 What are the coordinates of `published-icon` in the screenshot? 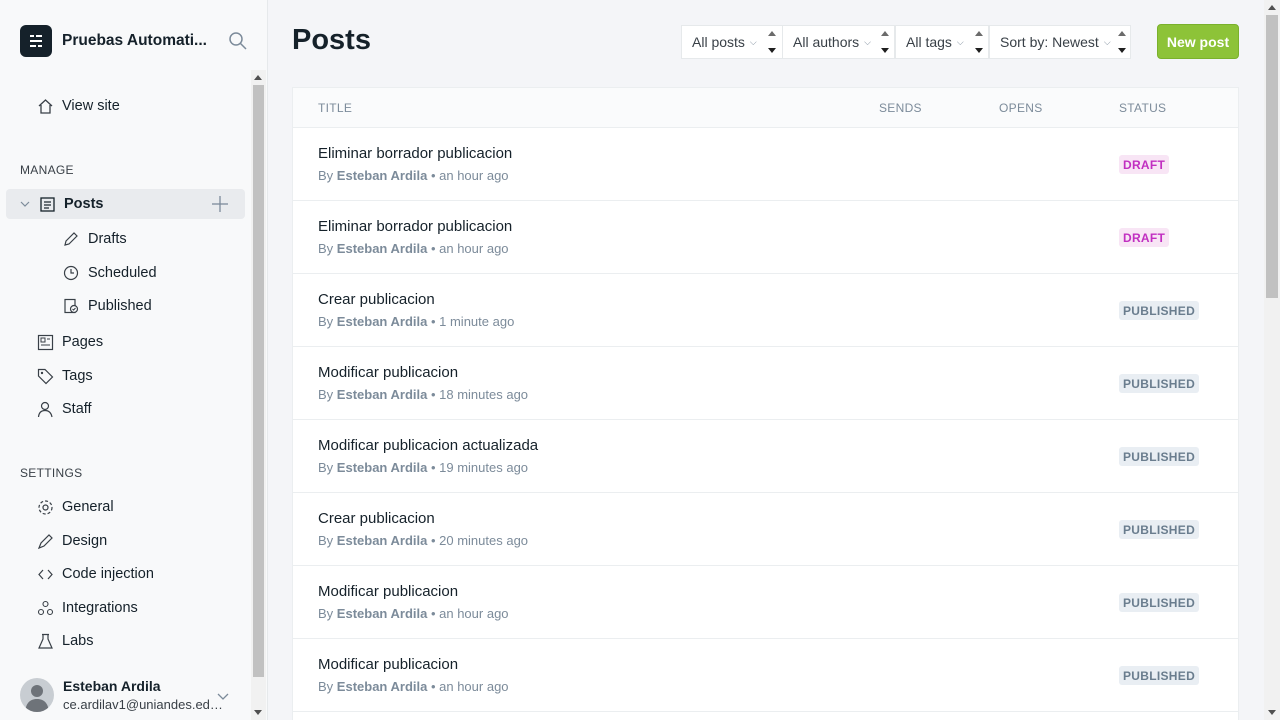 It's located at (71, 306).